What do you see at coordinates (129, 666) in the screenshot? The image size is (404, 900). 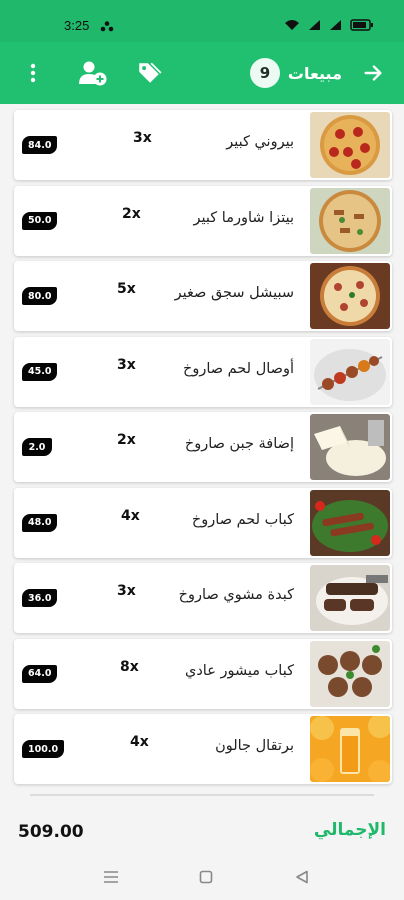 I see `item-quantity: 8x` at bounding box center [129, 666].